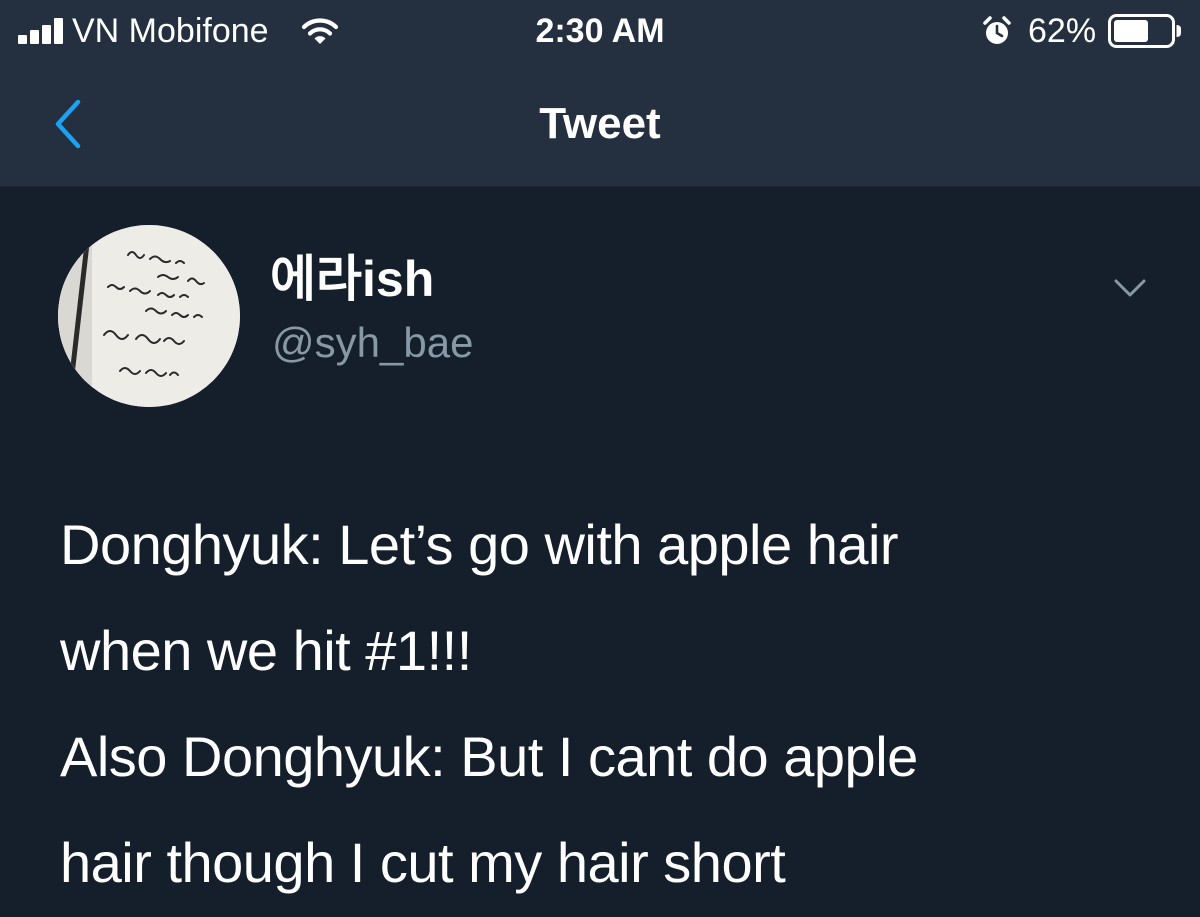 The image size is (1200, 917). I want to click on navigation-bar: Tweet, so click(600, 124).